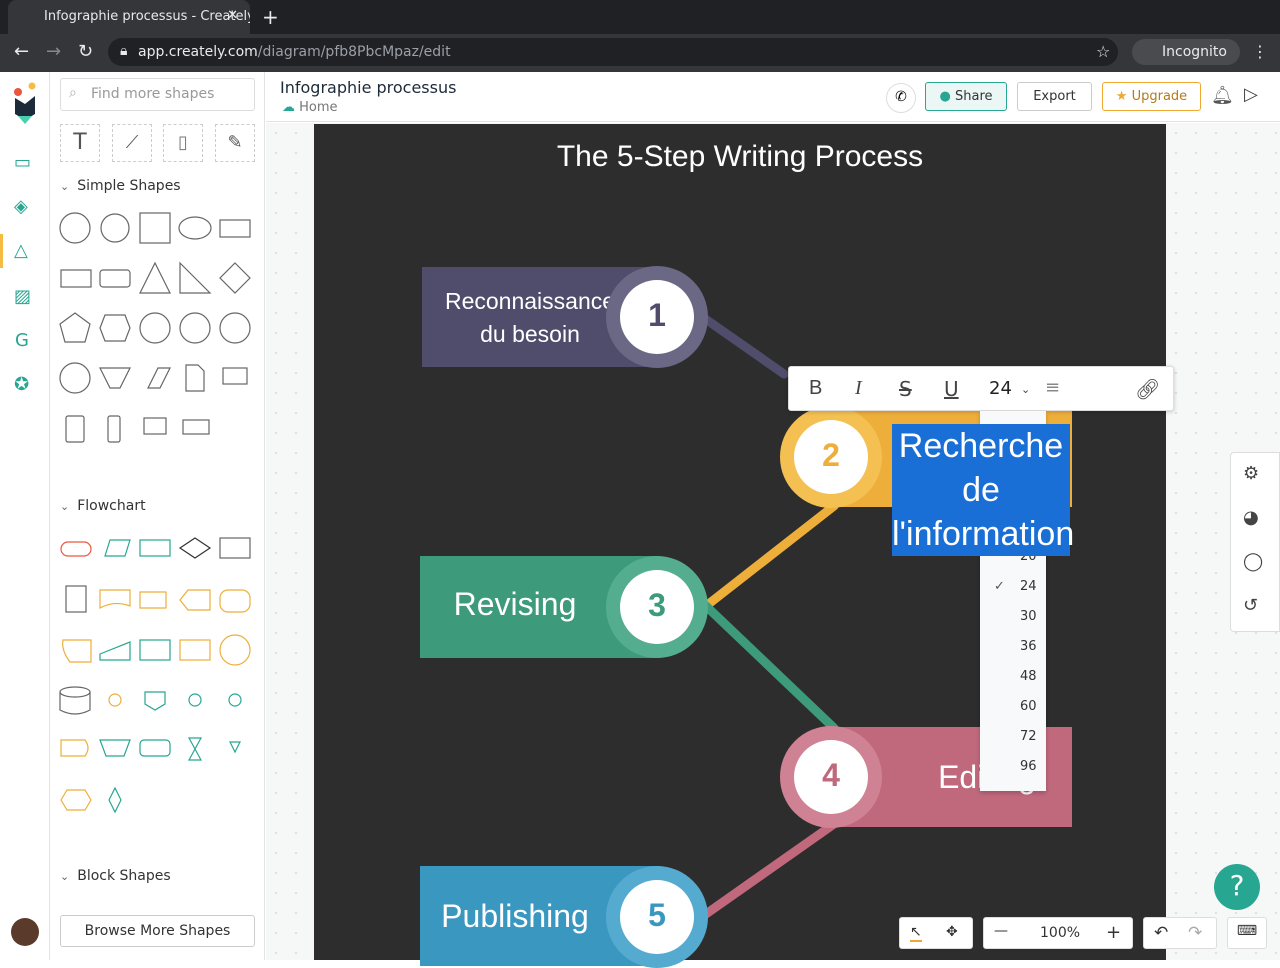 The image size is (1280, 968). I want to click on step-5-number: 5, so click(657, 917).